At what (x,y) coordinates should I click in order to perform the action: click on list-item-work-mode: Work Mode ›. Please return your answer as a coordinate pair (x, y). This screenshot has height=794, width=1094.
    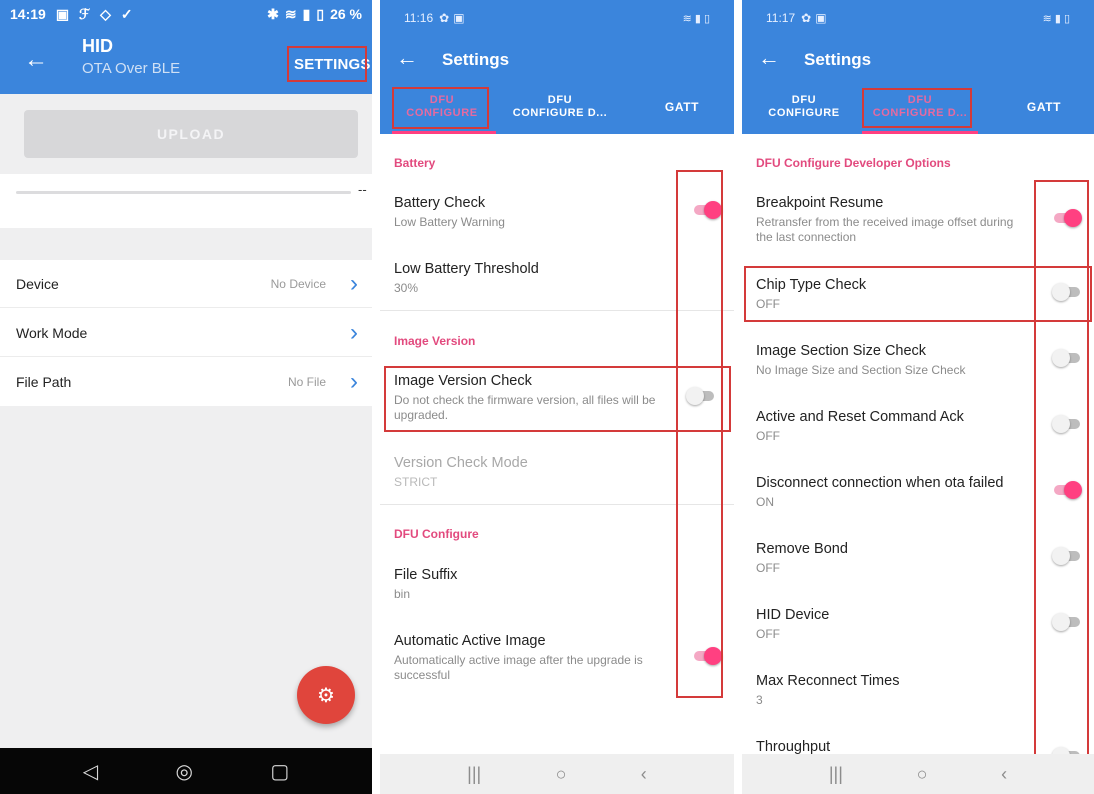
    Looking at the image, I should click on (186, 333).